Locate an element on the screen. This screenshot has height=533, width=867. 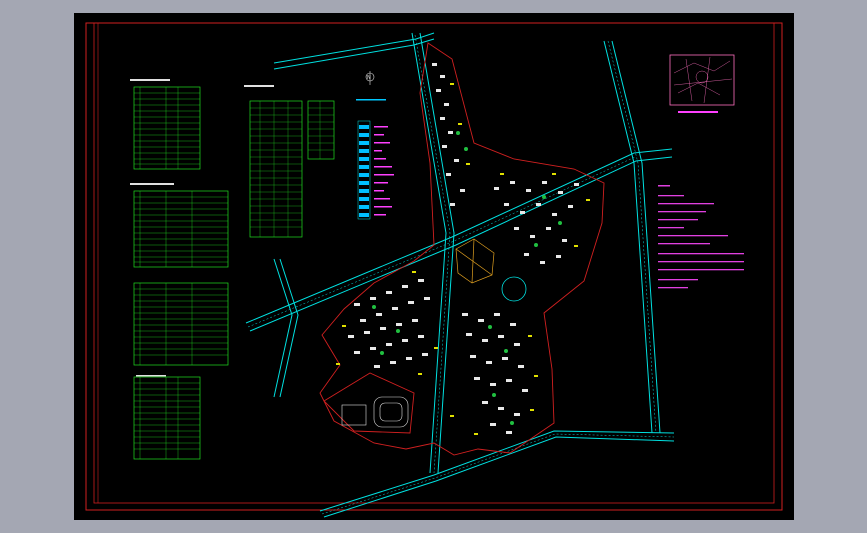
central-plaza is located at coordinates (475, 261).